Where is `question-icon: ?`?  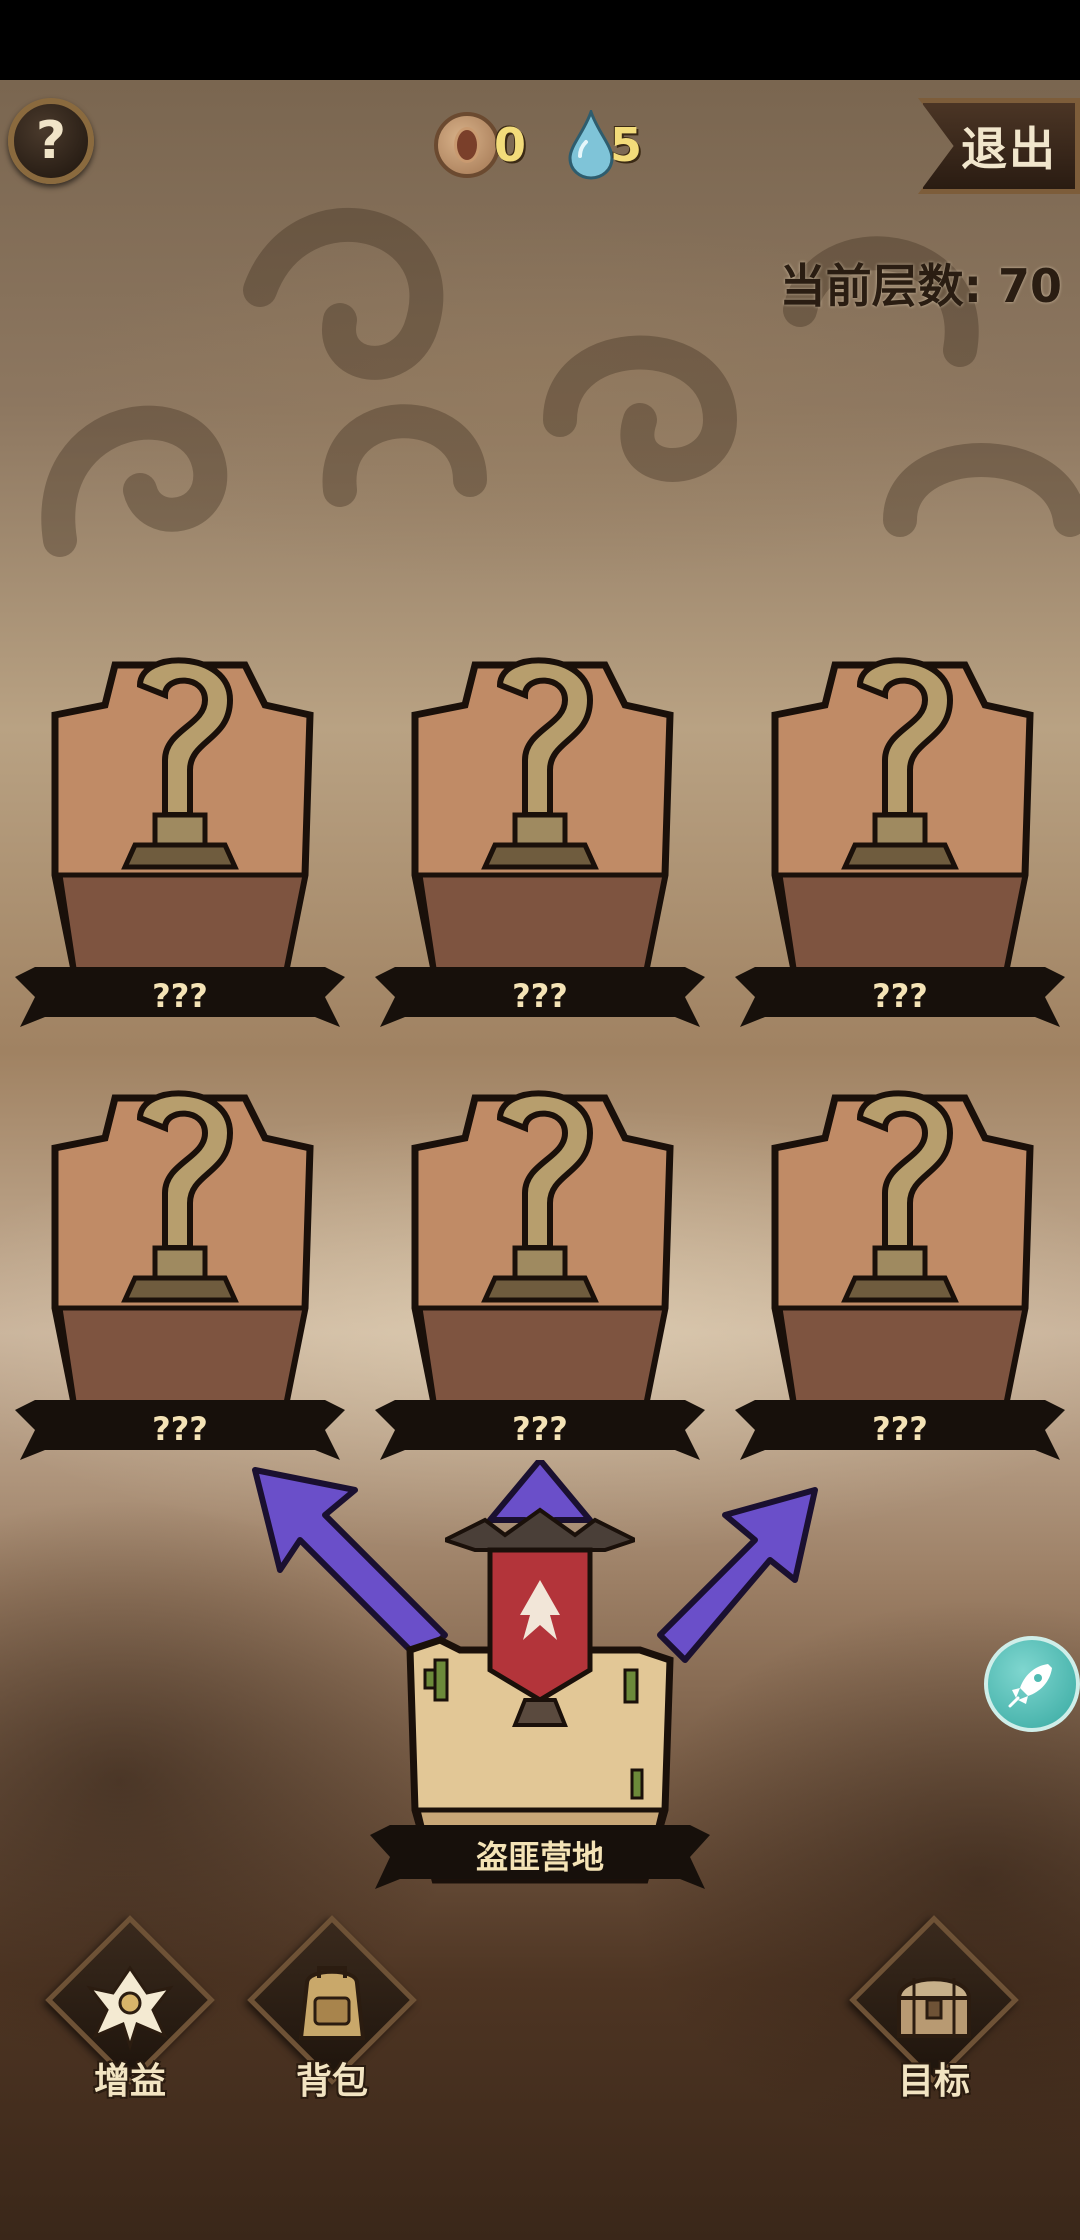
question-icon: ? is located at coordinates (51, 141).